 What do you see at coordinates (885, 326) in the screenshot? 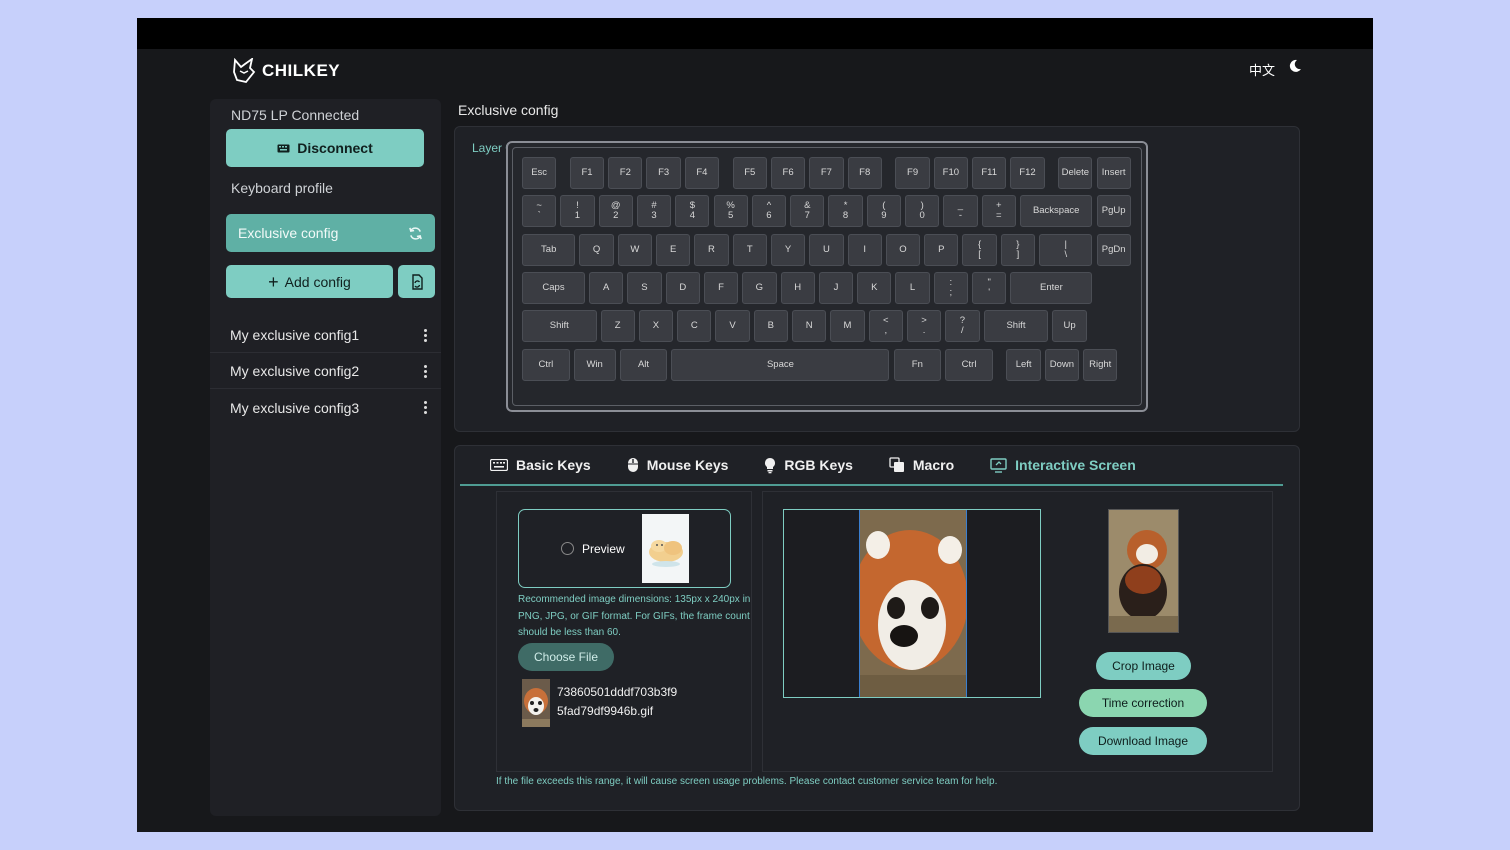
I see `key-<-,: <,` at bounding box center [885, 326].